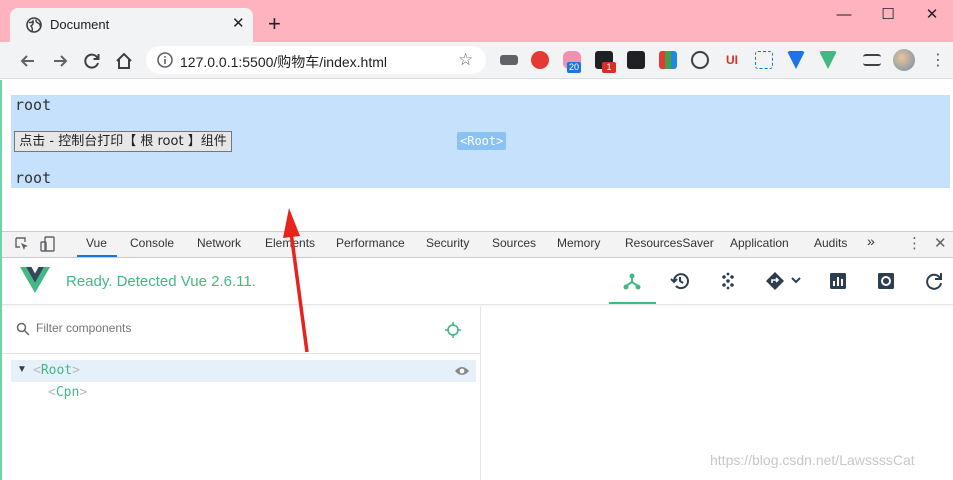 The height and width of the screenshot is (480, 953). What do you see at coordinates (274, 24) in the screenshot?
I see `new-tab-icon: +` at bounding box center [274, 24].